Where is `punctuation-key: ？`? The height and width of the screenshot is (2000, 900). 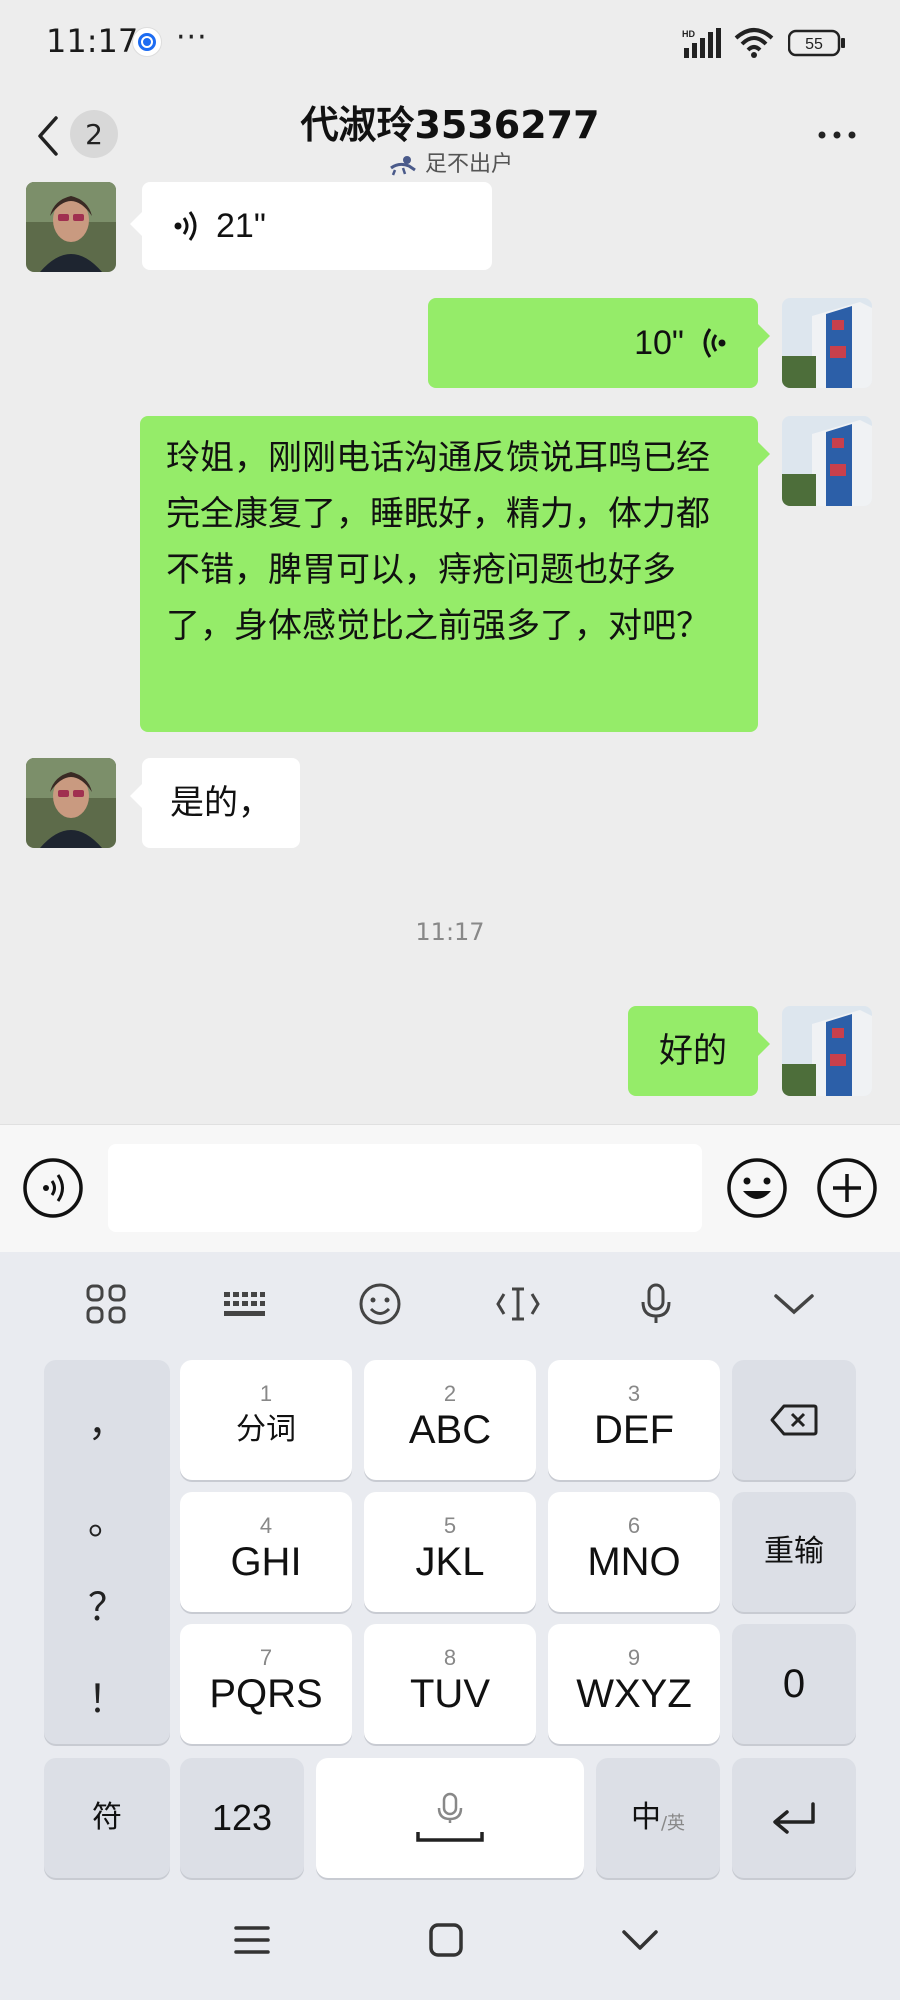 punctuation-key: ？ is located at coordinates (107, 1603).